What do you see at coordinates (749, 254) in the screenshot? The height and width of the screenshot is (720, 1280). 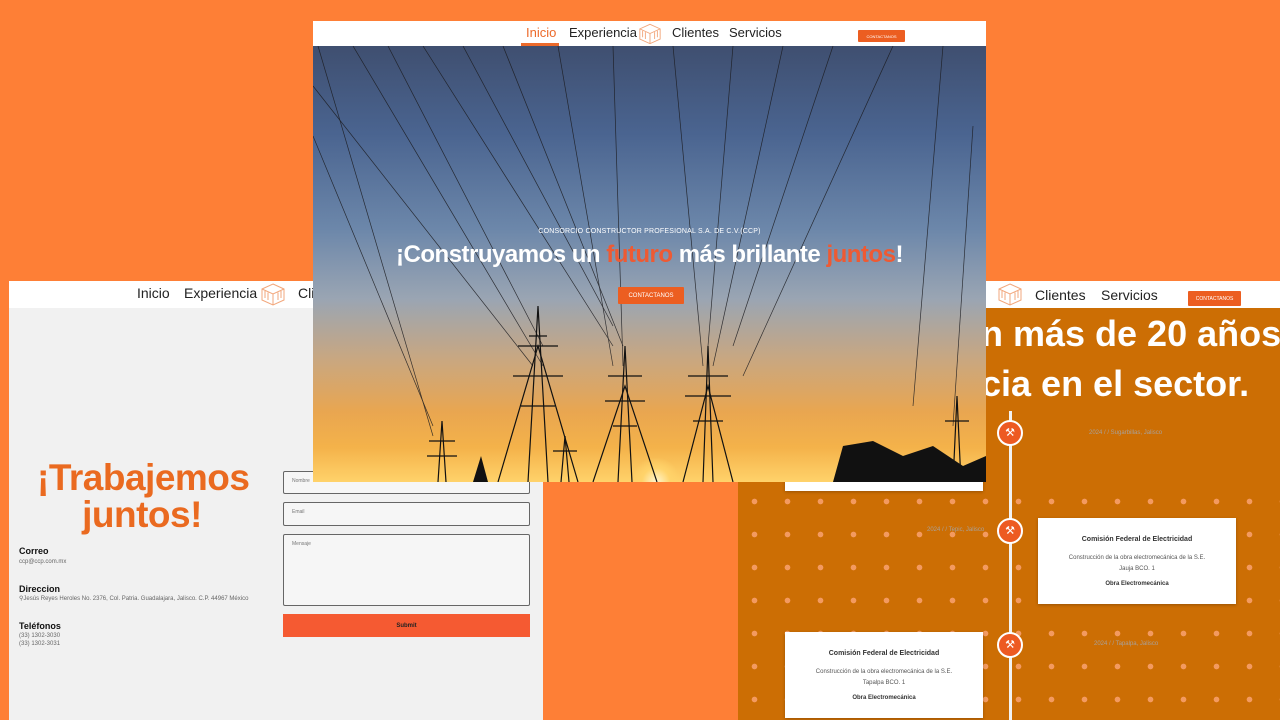 I see `hero-text-part: más brillante` at bounding box center [749, 254].